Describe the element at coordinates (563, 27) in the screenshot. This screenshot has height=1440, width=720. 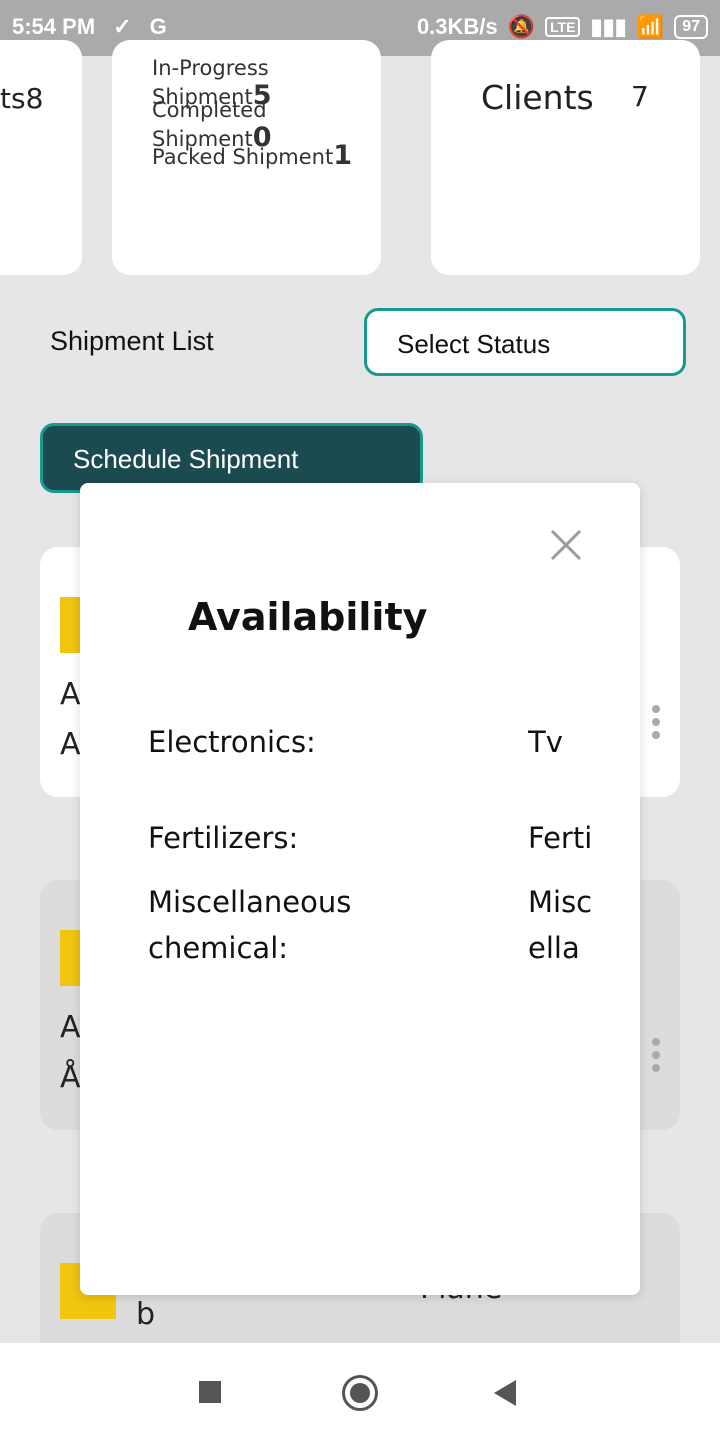
I see `volte-icon: LTE` at that location.